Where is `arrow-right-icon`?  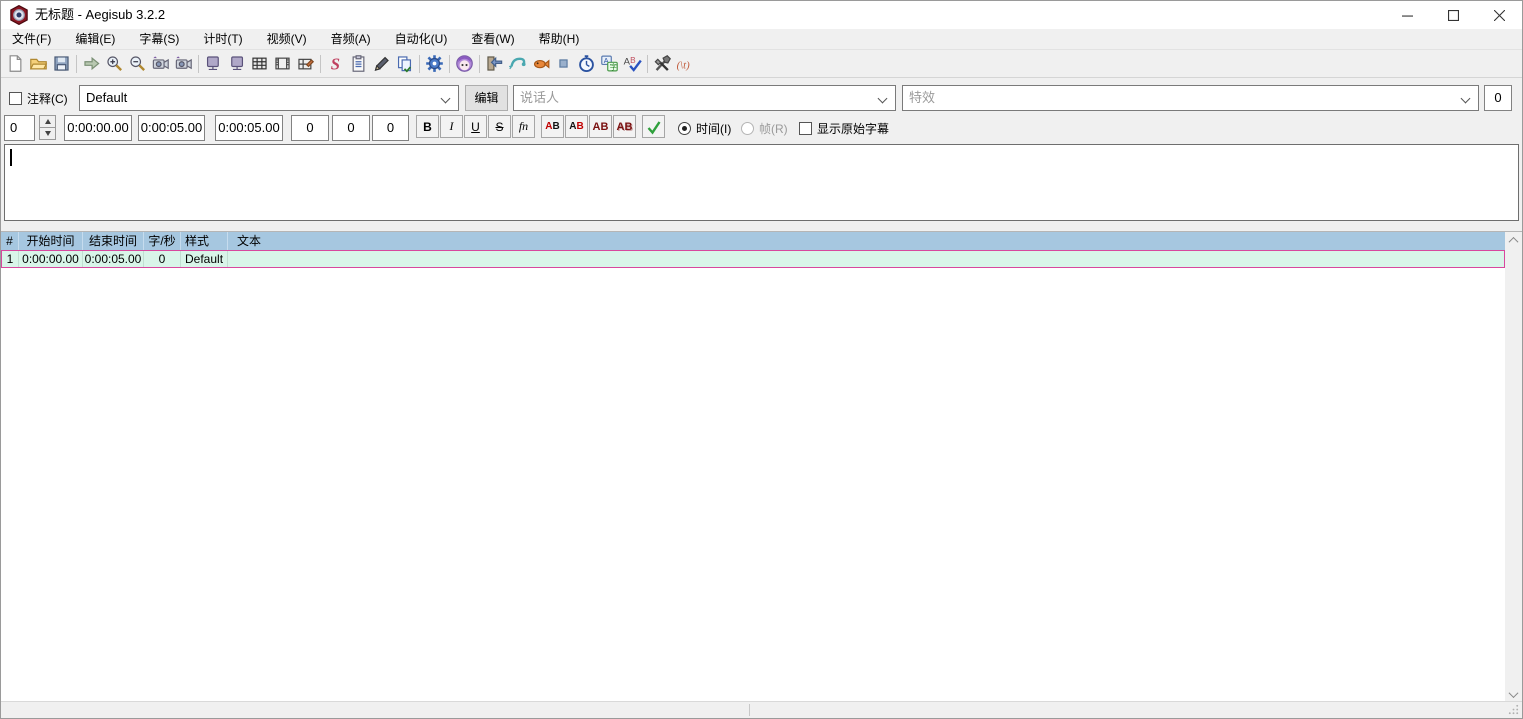 arrow-right-icon is located at coordinates (92, 63).